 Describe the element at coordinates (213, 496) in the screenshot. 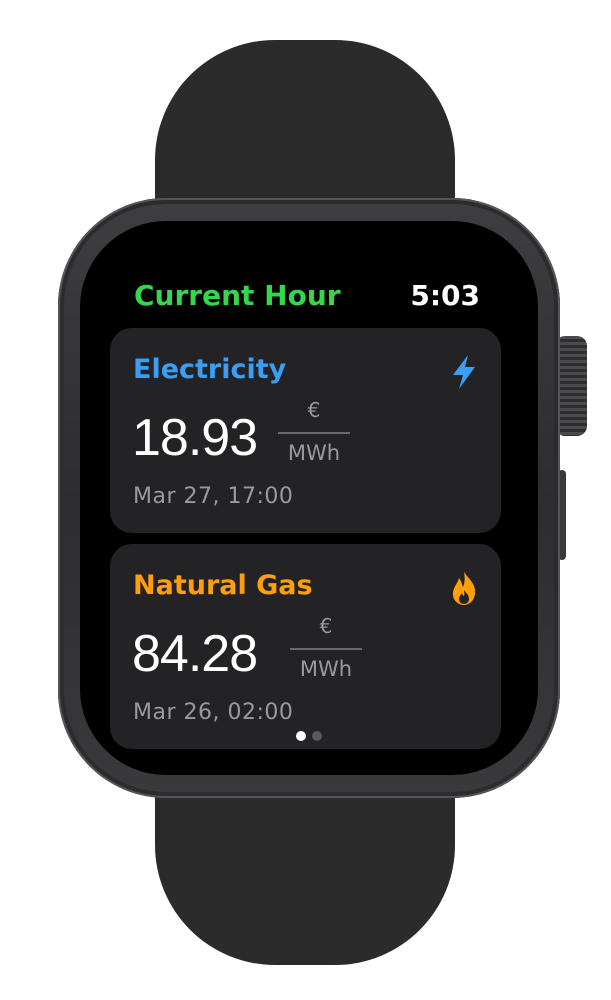

I see `price-date: Mar 27, 17:00` at that location.